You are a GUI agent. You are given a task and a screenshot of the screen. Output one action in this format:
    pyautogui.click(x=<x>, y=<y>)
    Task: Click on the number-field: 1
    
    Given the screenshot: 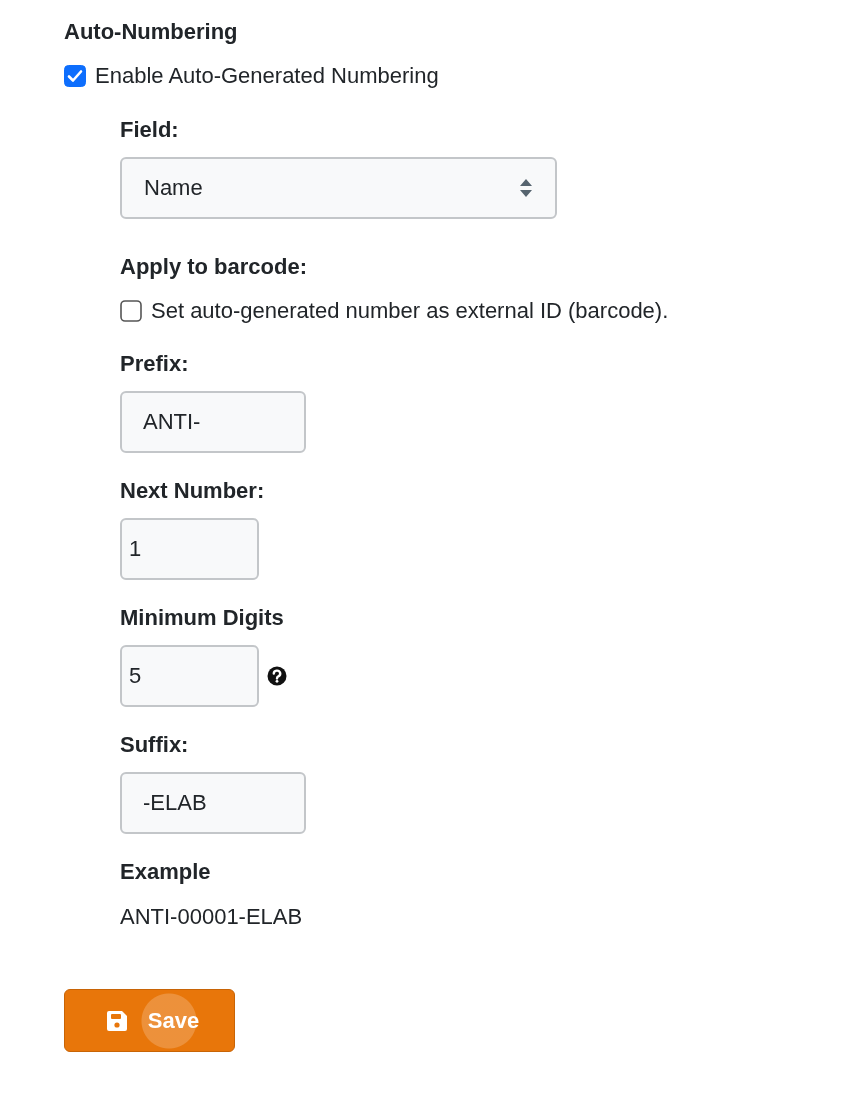 What is the action you would take?
    pyautogui.click(x=189, y=549)
    